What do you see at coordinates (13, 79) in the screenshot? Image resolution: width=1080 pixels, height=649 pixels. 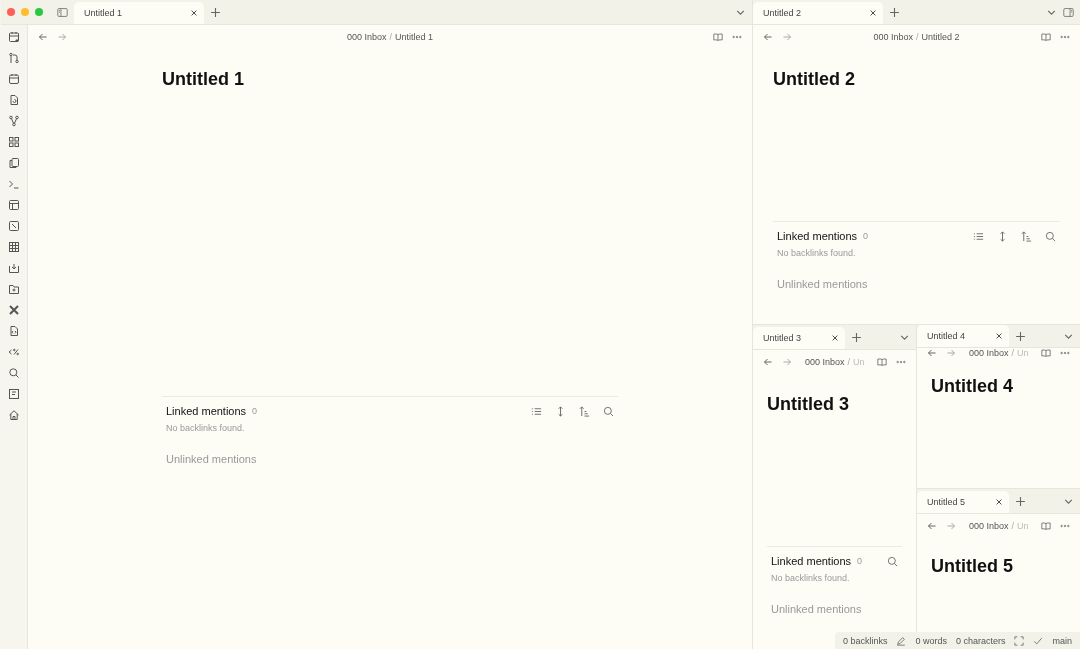 I see `calendar-icon` at bounding box center [13, 79].